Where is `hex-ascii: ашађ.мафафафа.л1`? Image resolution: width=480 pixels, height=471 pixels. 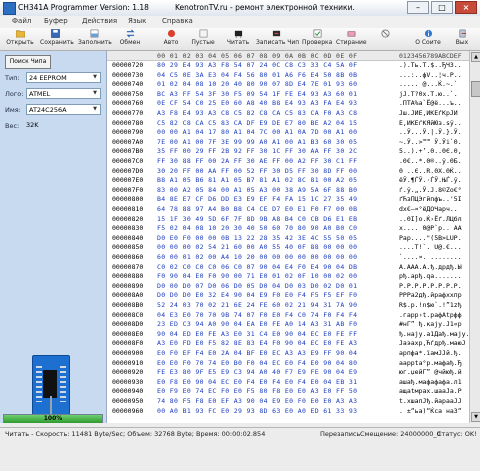
hex-ascii: ашађ.мафафафа.л1 is located at coordinates (430, 383).